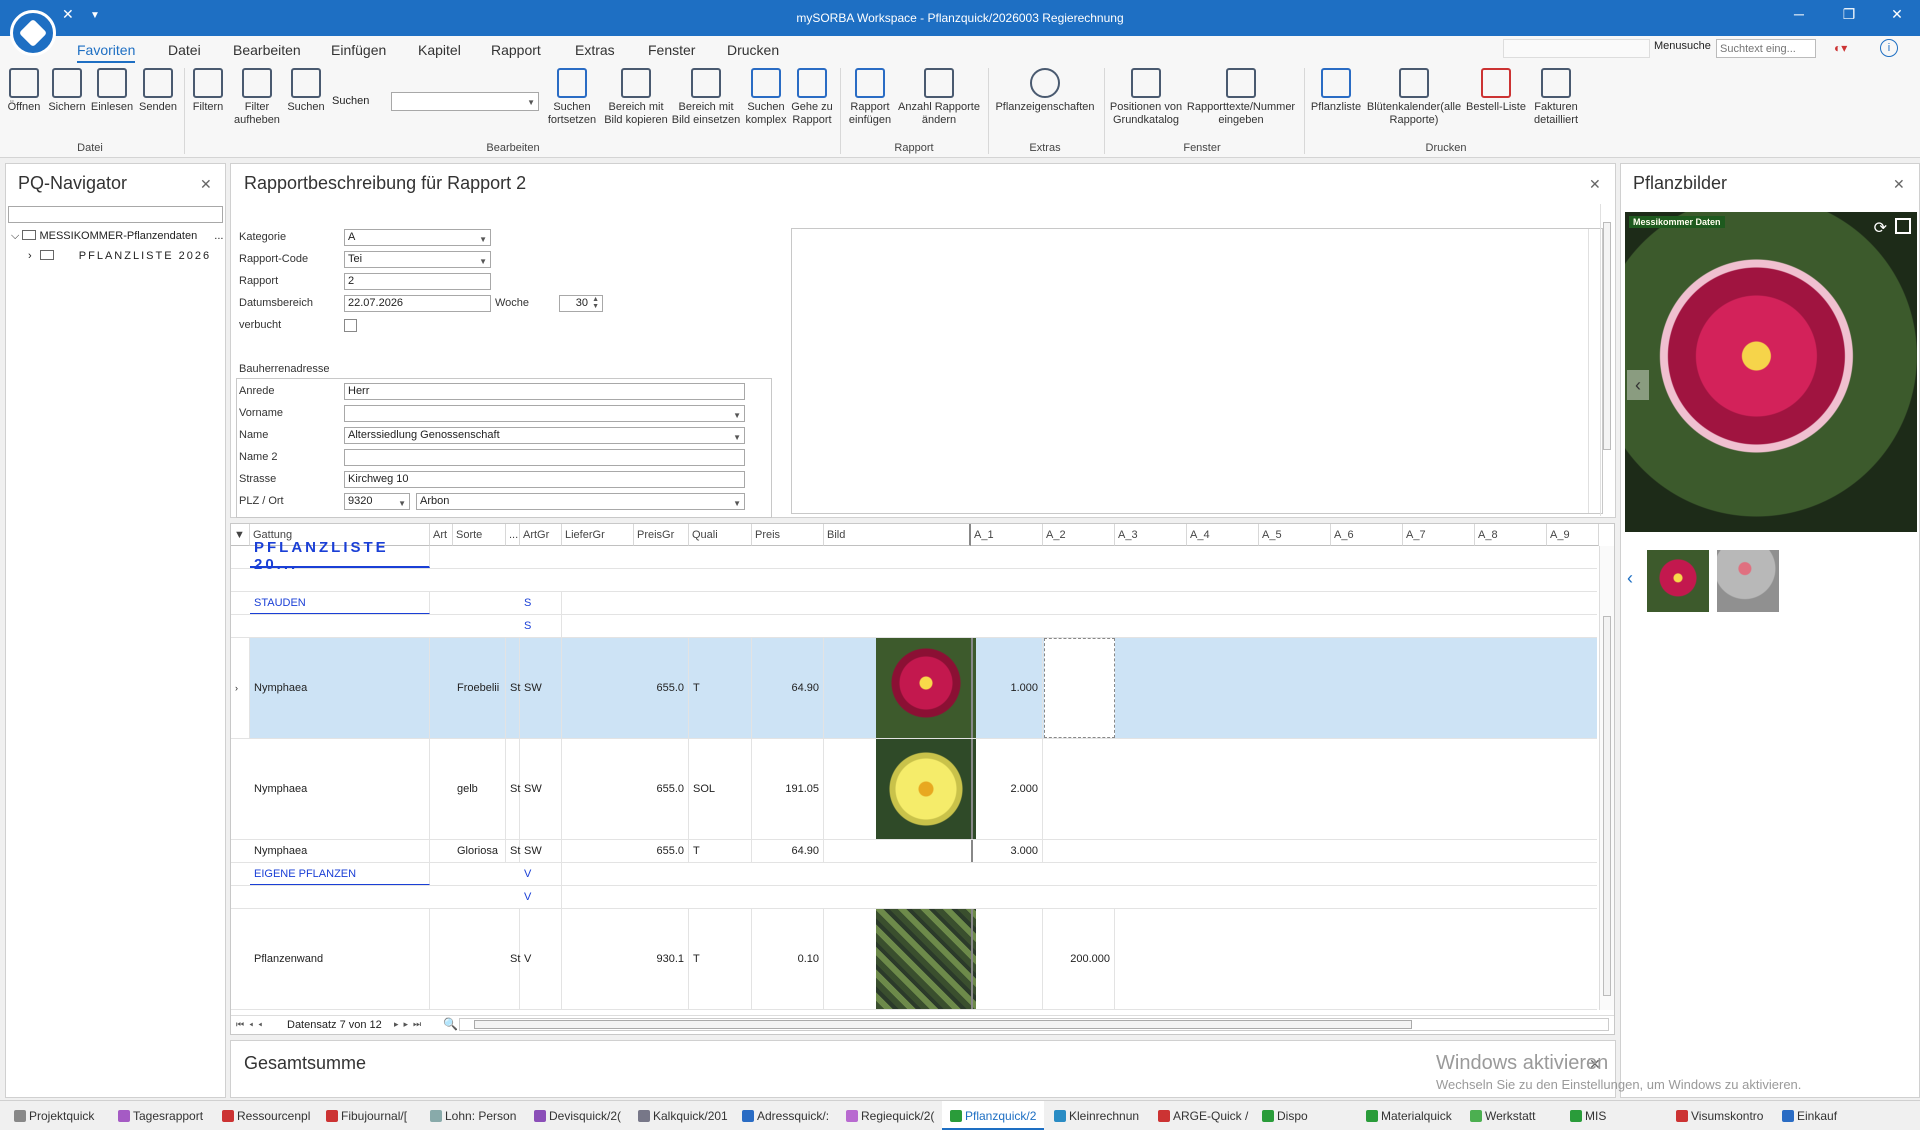 This screenshot has height=1130, width=1920. I want to click on ort-select: Arbon ▼, so click(580, 501).